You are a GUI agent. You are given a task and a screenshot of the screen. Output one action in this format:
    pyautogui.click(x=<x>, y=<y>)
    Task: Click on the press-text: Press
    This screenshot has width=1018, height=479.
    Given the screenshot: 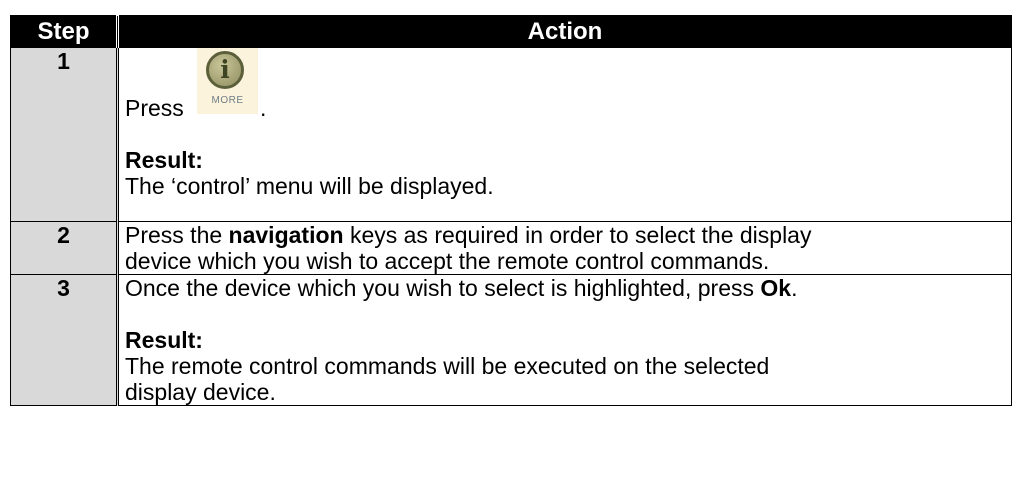 What is the action you would take?
    pyautogui.click(x=154, y=108)
    